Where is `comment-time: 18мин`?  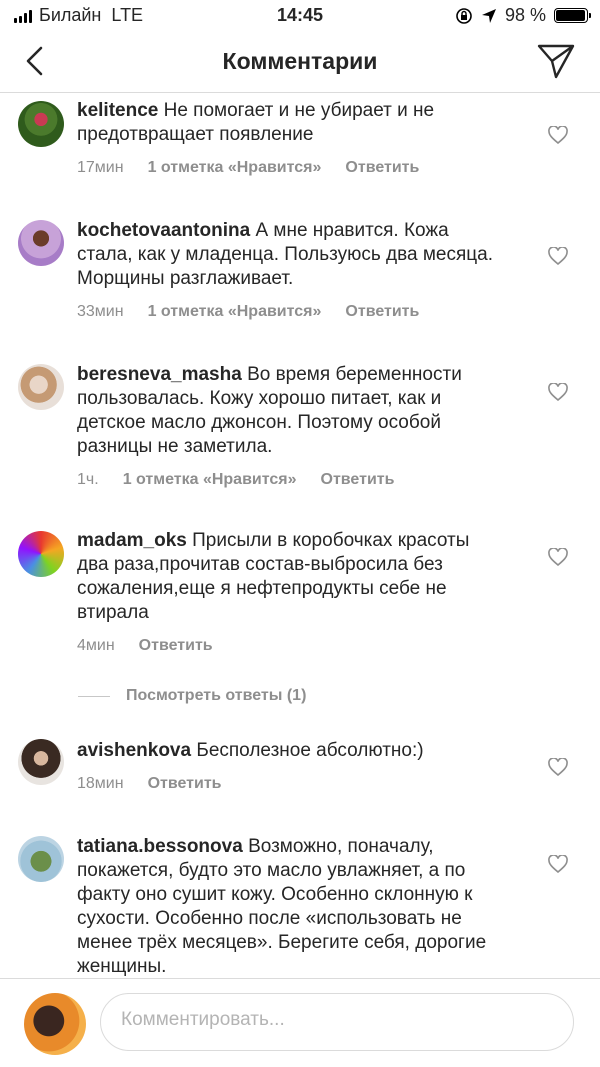 comment-time: 18мин is located at coordinates (100, 783).